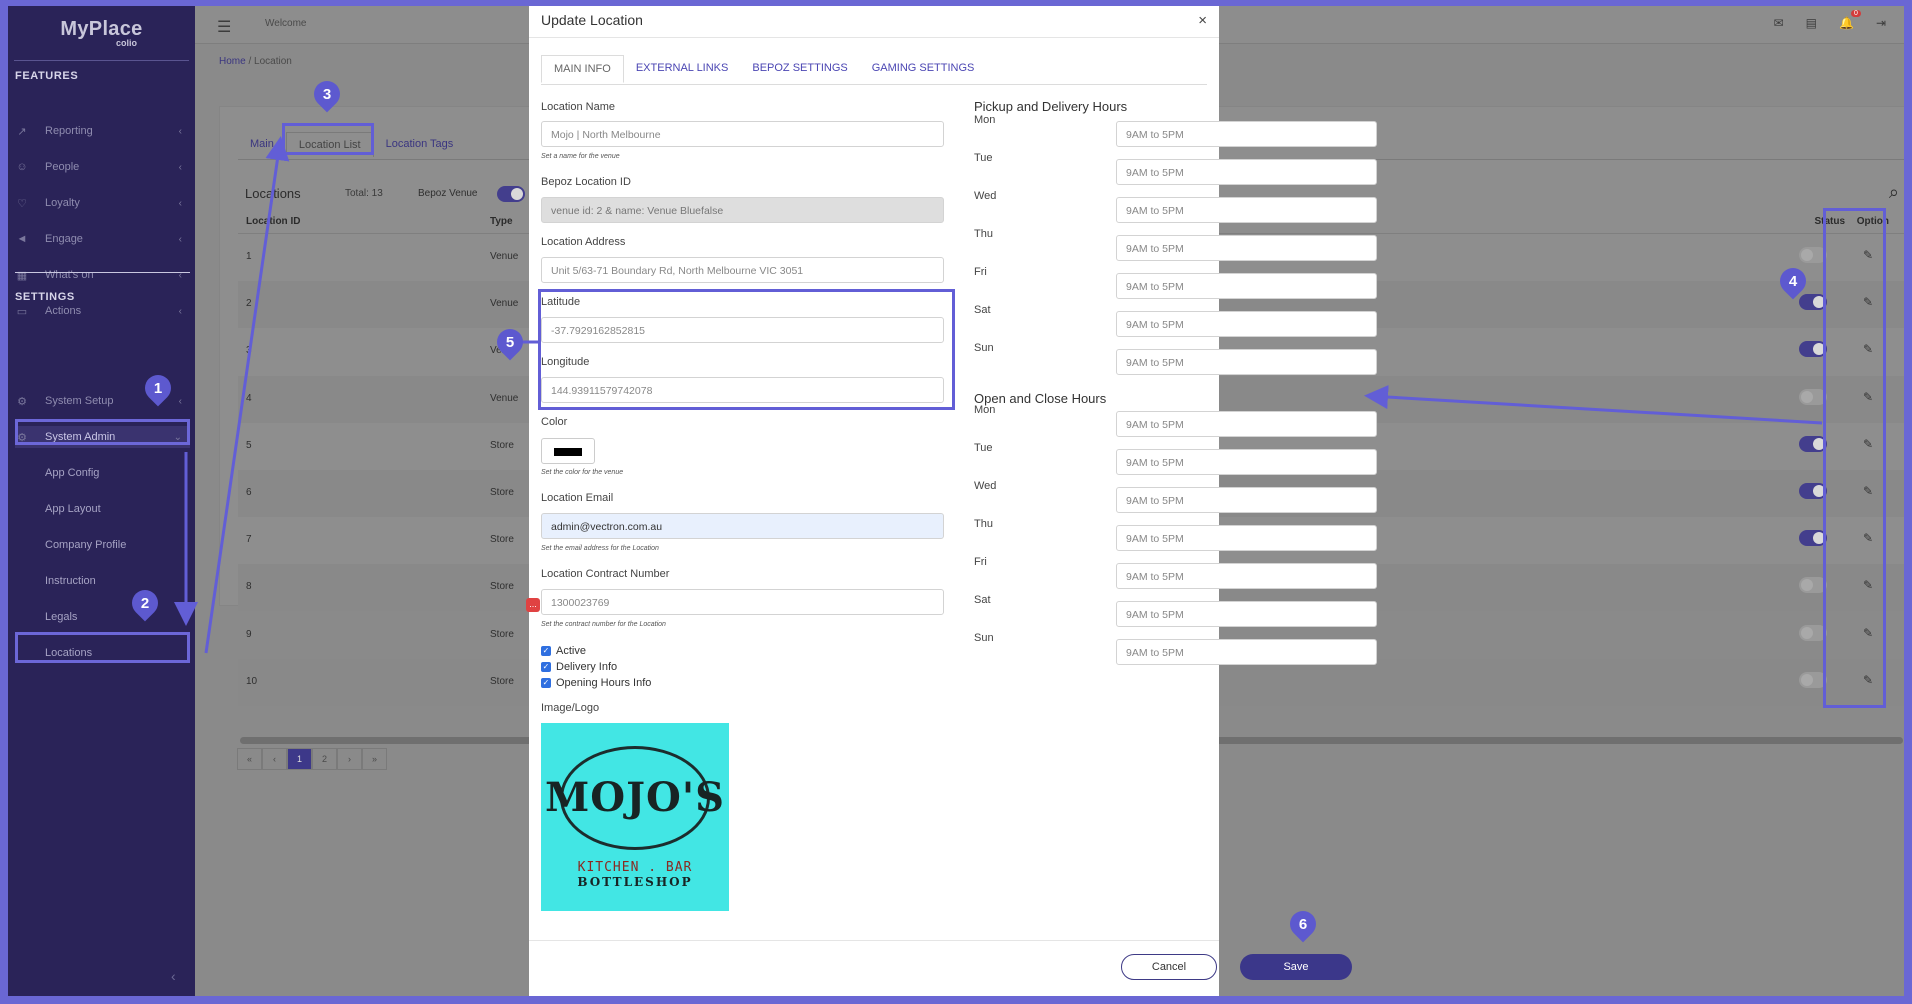 The width and height of the screenshot is (1912, 1004). I want to click on annotation-marker-2: 2, so click(145, 603).